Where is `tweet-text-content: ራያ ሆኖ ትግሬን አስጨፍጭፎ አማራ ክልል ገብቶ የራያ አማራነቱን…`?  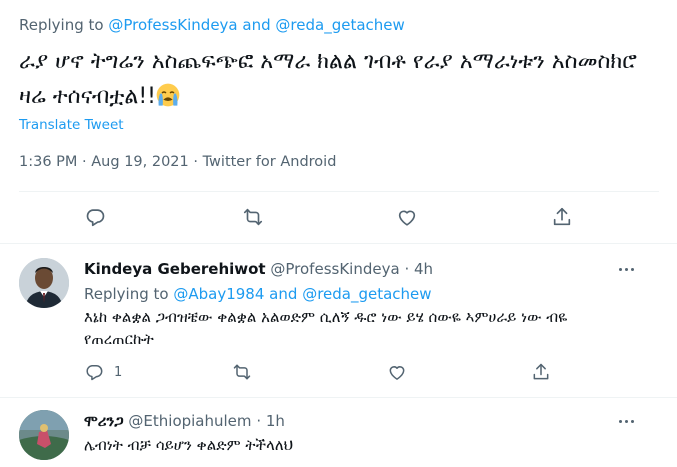
tweet-text-content: ራያ ሆኖ ትግሬን አስጨፍጭፎ አማራ ክልል ገብቶ የራያ አማራነቱን… is located at coordinates (328, 79).